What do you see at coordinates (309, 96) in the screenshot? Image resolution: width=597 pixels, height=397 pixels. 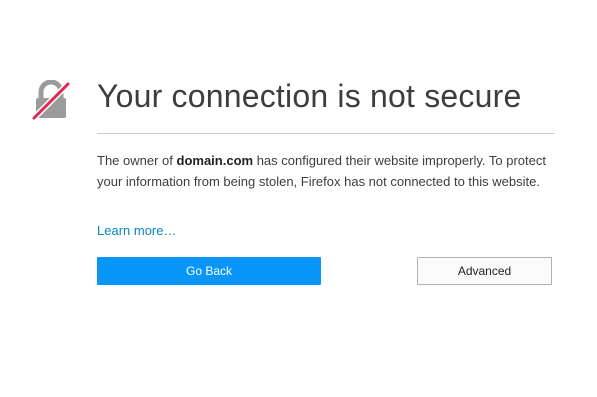 I see `page-title: Your connection is not secure` at bounding box center [309, 96].